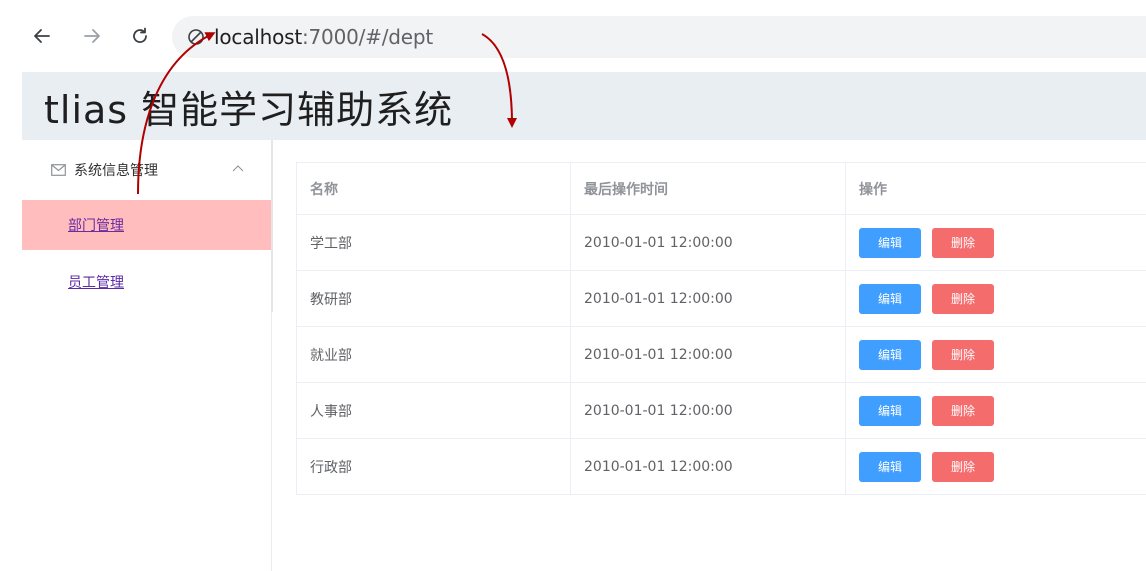  What do you see at coordinates (584, 106) in the screenshot?
I see `app-header: tlias 智能学习辅助系统` at bounding box center [584, 106].